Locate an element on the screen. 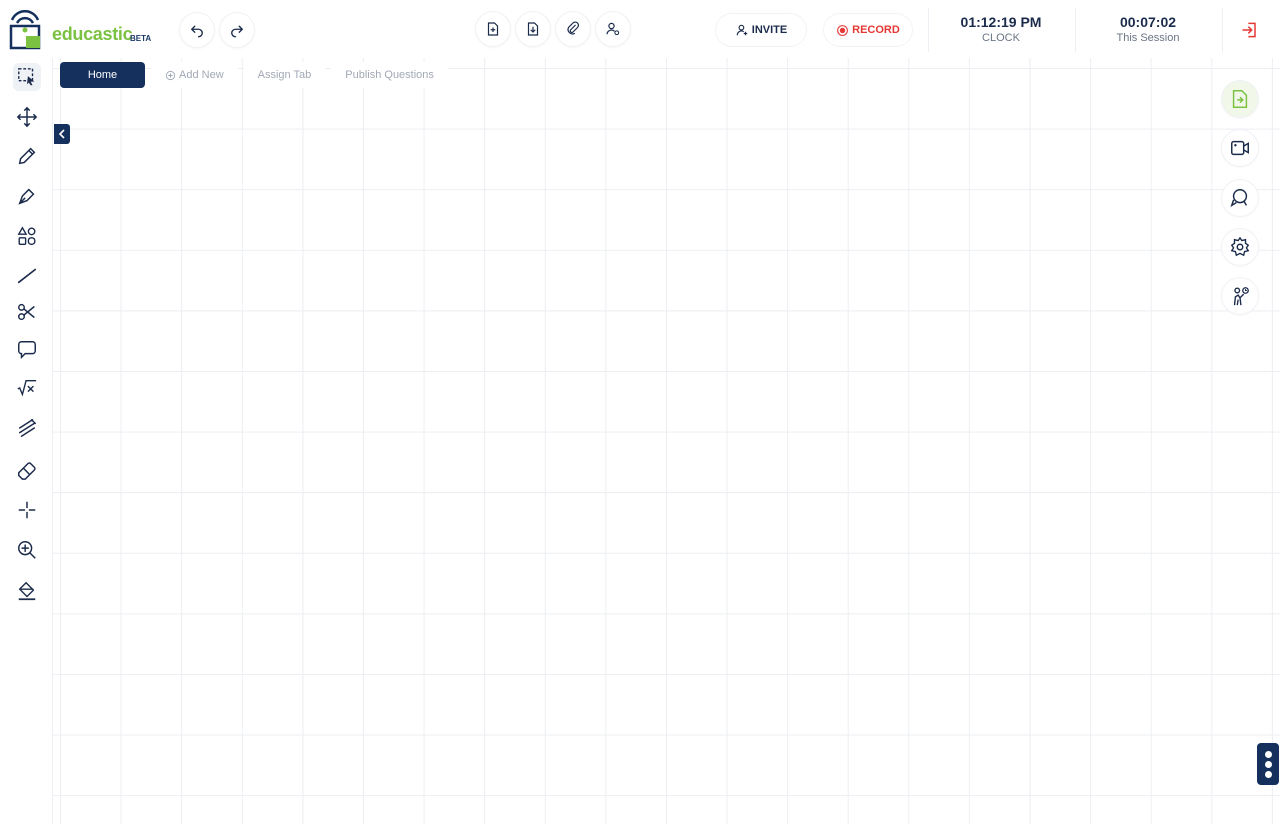 The height and width of the screenshot is (824, 1280). pen-icon is located at coordinates (26, 196).